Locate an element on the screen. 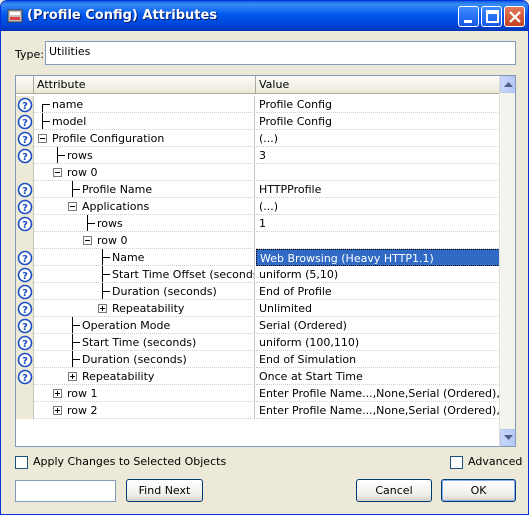 This screenshot has height=515, width=529. value-cell: uniform (5,10) is located at coordinates (378, 274).